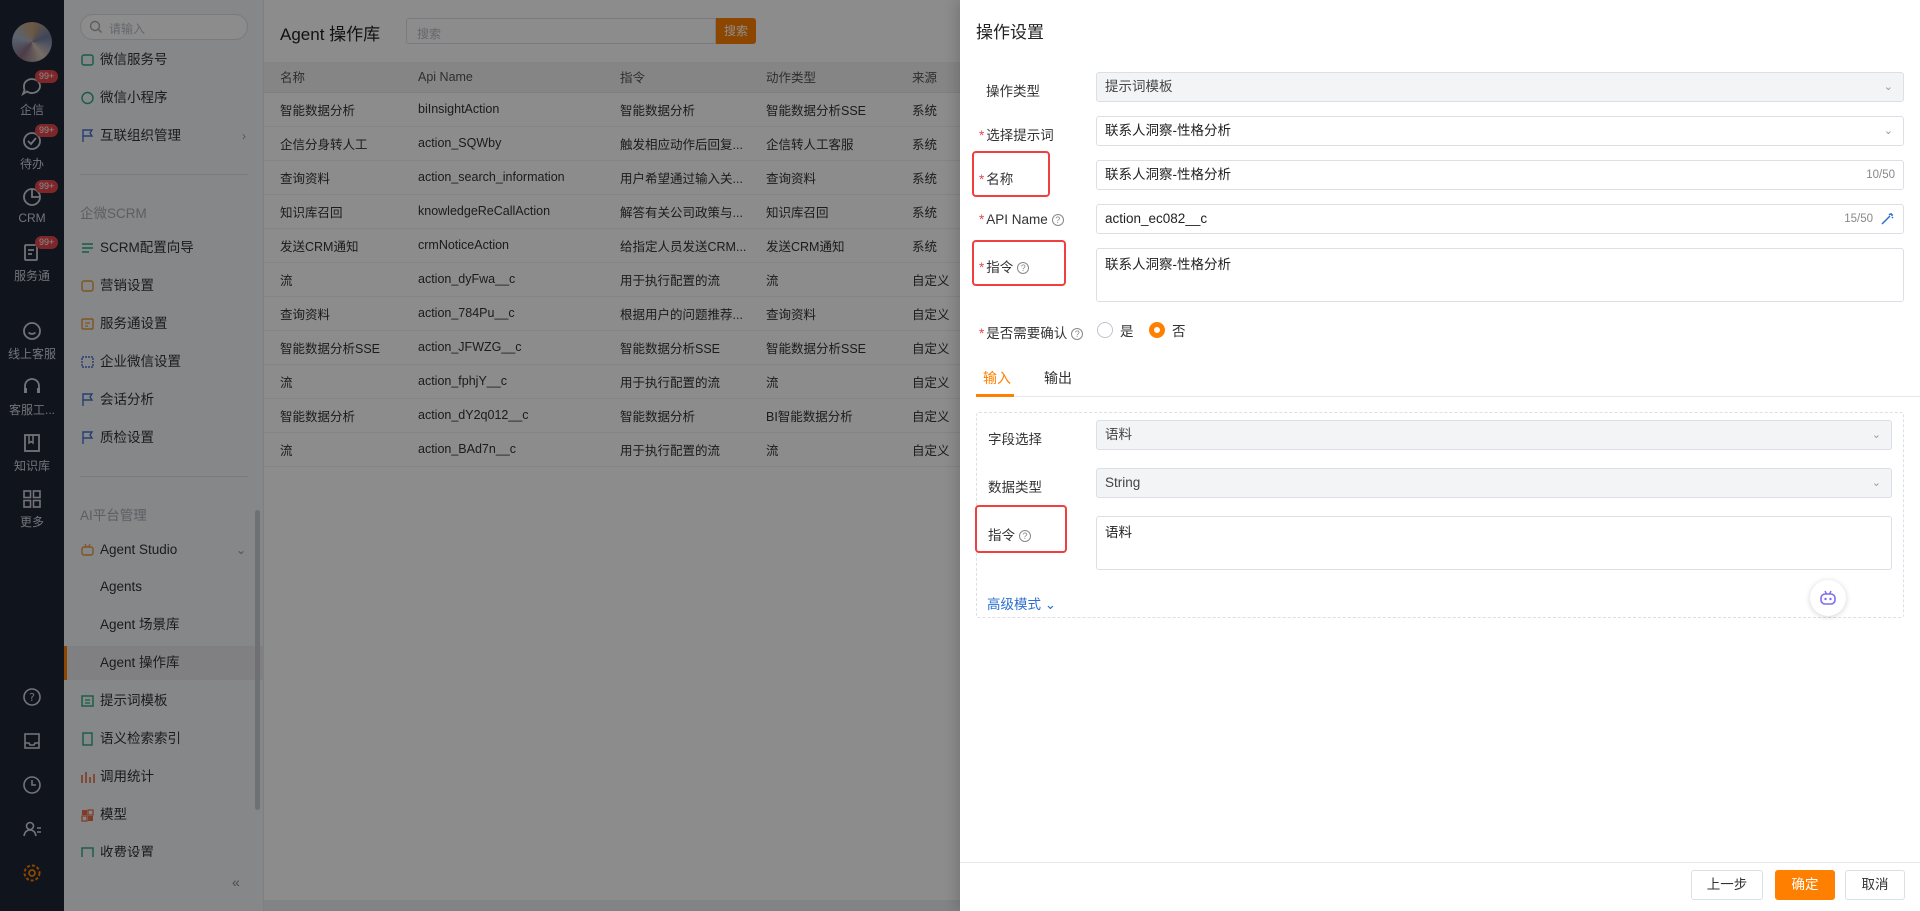  I want to click on name-input: 联系人洞察-性格分析 10/50, so click(1500, 175).